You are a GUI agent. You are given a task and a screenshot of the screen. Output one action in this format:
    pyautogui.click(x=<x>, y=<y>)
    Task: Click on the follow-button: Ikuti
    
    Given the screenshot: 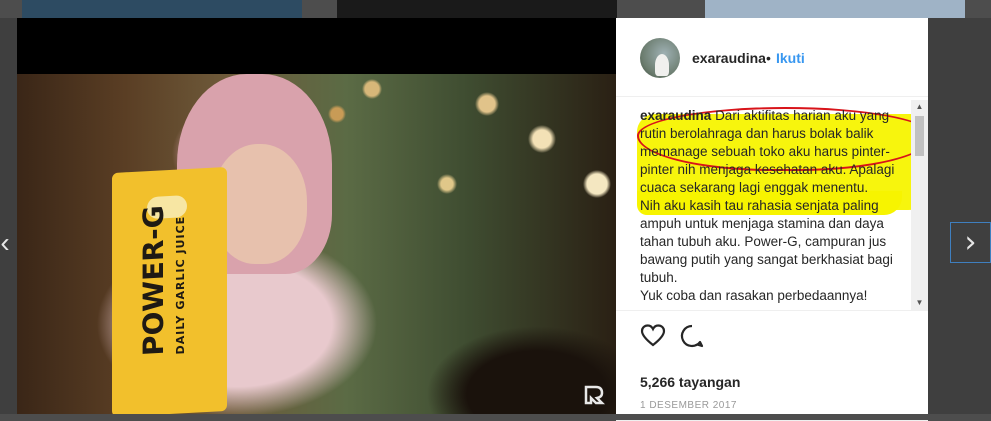 What is the action you would take?
    pyautogui.click(x=790, y=58)
    